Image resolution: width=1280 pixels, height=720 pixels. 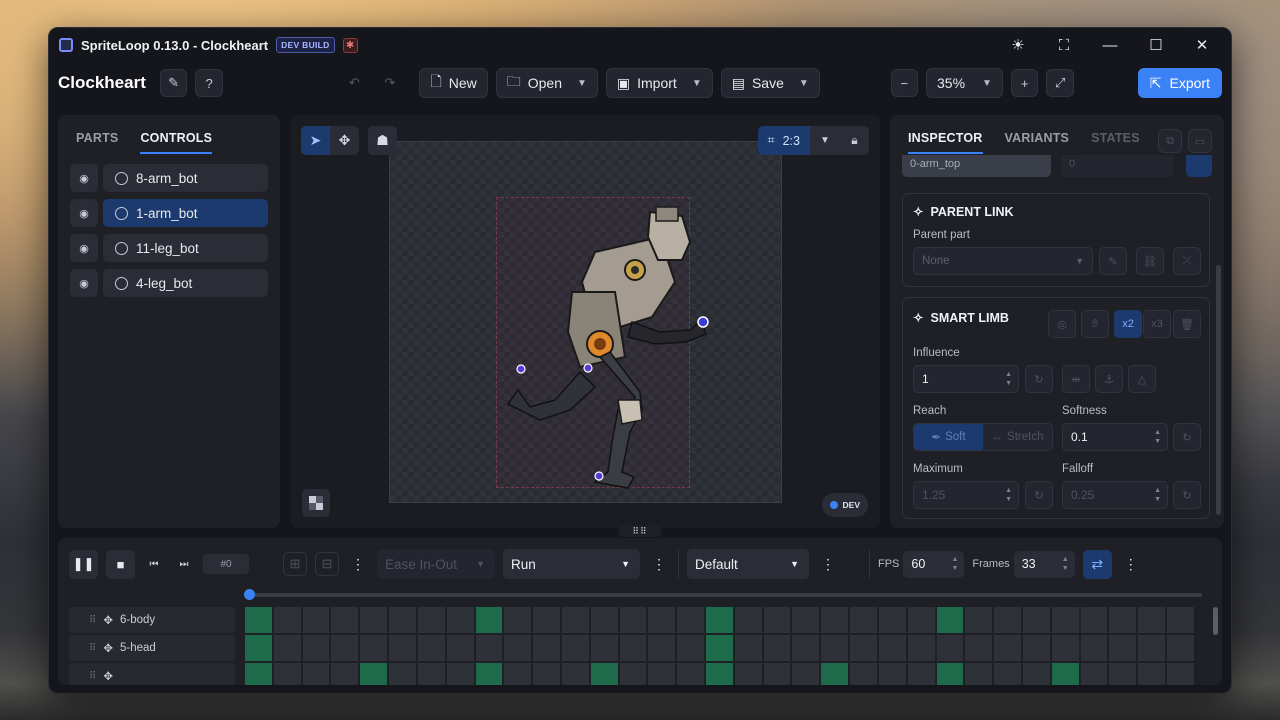 I want to click on new-button: 🗋 New, so click(x=453, y=83).